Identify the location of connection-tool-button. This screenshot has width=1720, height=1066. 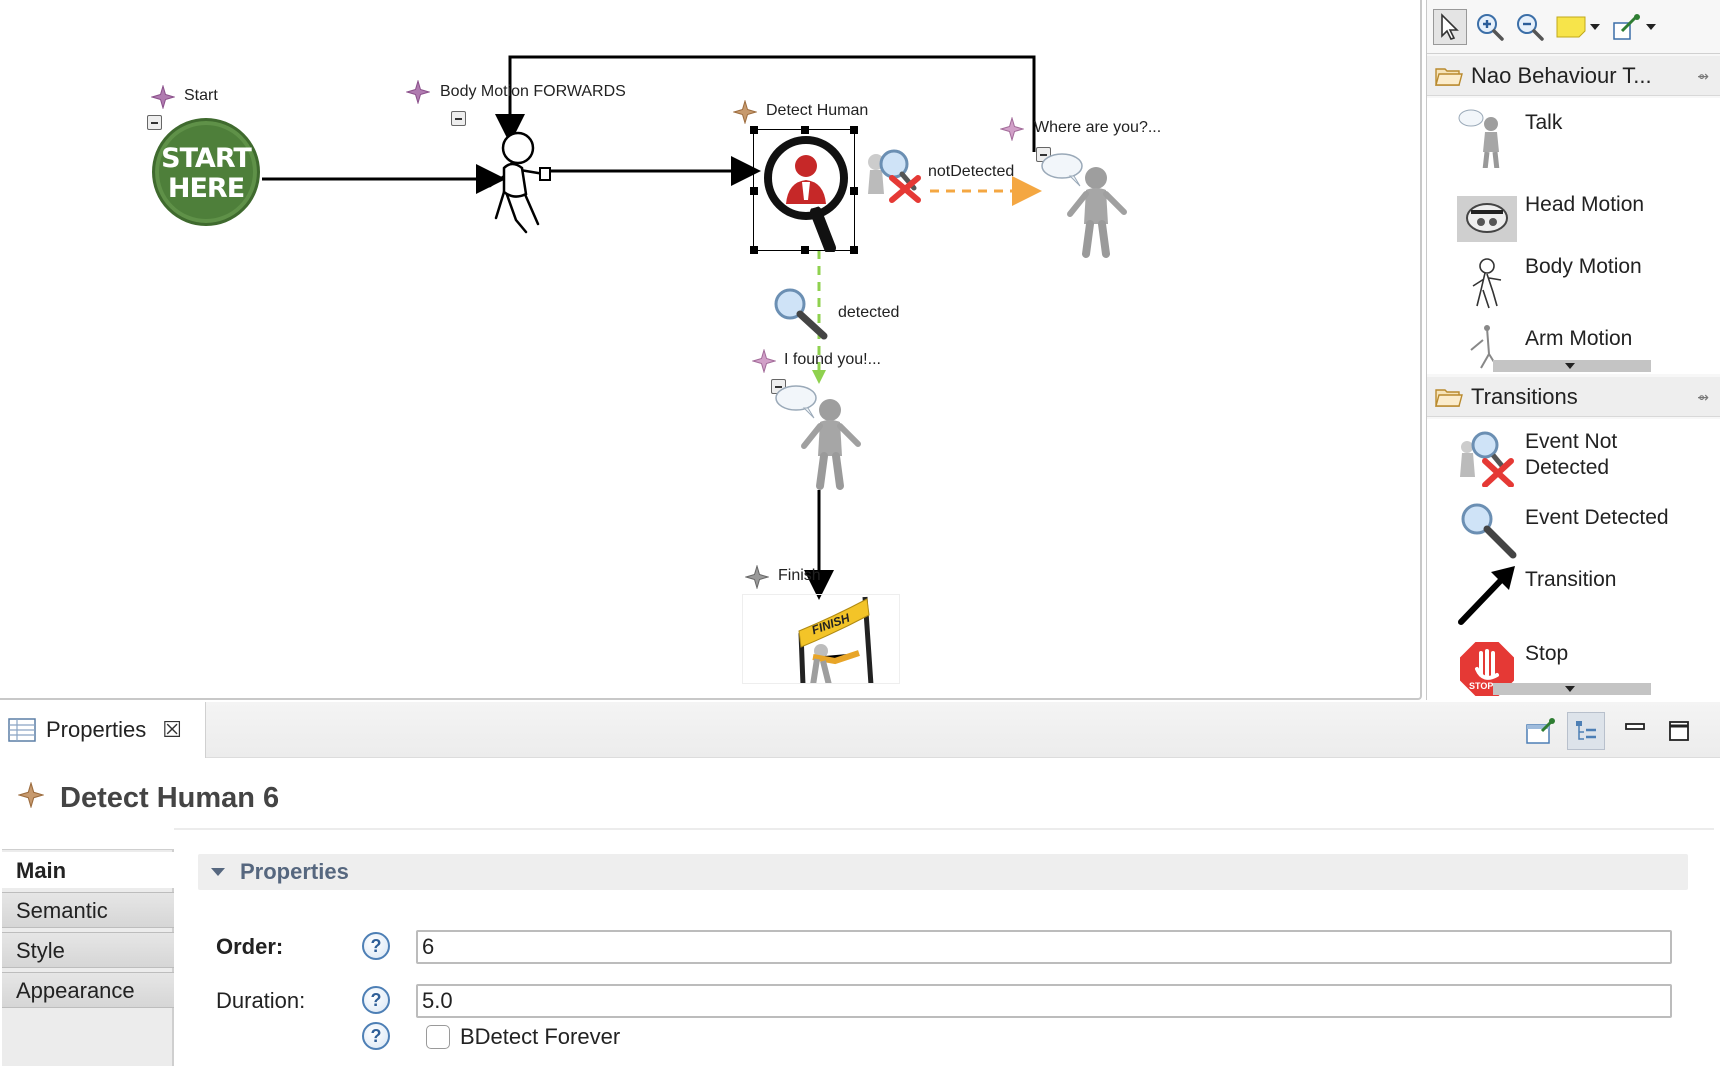
(1634, 27).